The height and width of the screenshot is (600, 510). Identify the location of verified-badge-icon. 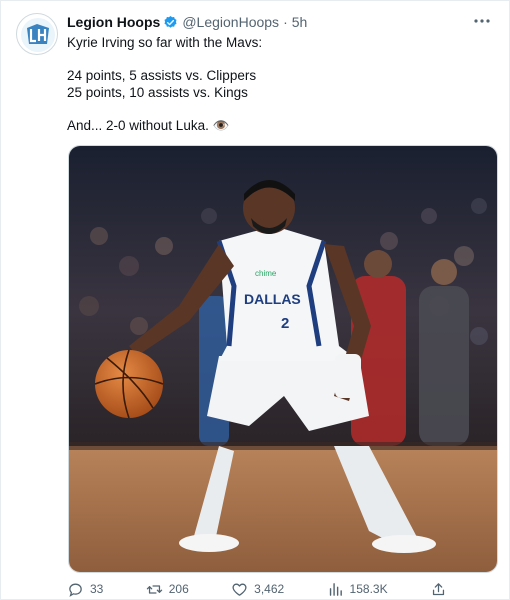
(170, 21).